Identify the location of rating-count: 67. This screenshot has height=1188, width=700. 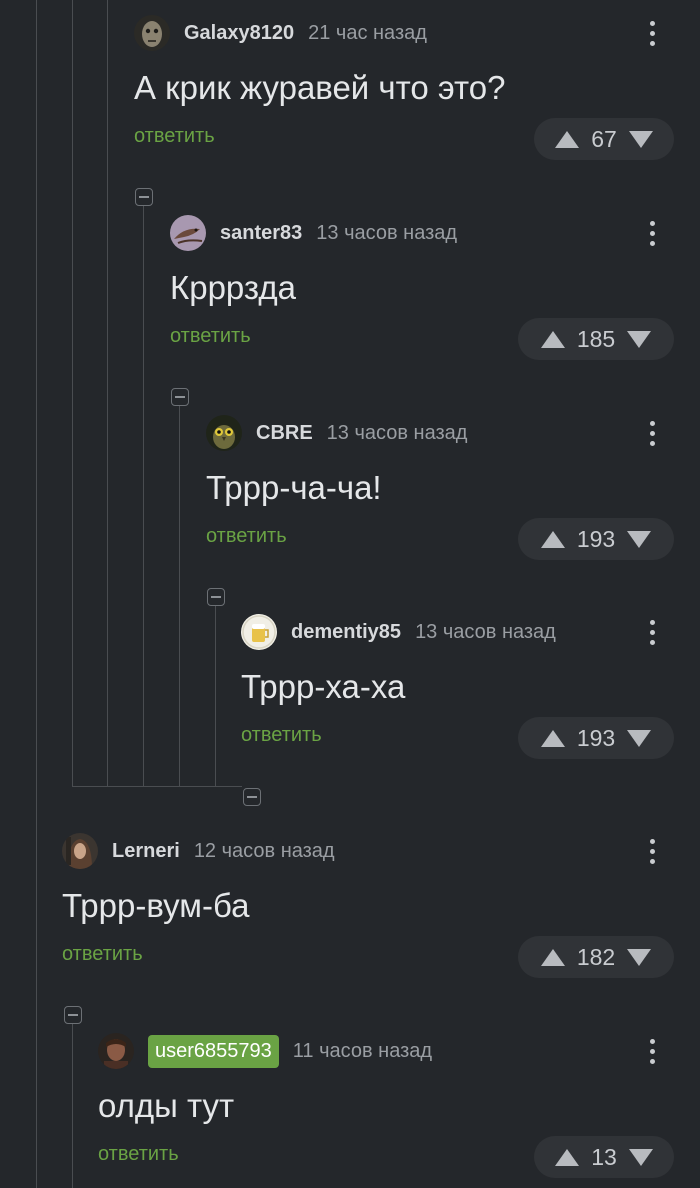
(604, 138).